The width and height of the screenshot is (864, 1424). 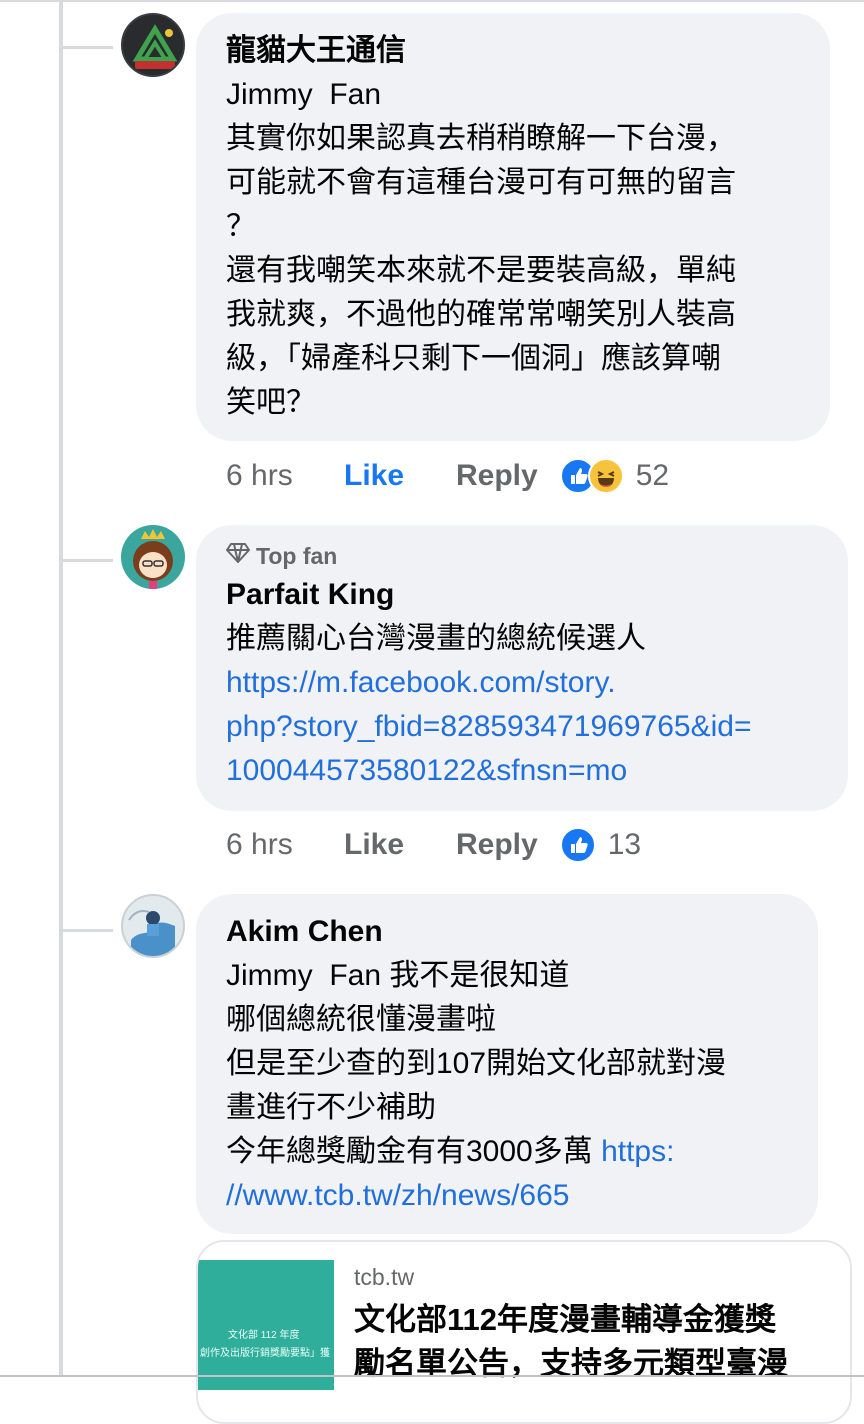 What do you see at coordinates (522, 683) in the screenshot?
I see `comment-link: https://m.facebook.com/story.` at bounding box center [522, 683].